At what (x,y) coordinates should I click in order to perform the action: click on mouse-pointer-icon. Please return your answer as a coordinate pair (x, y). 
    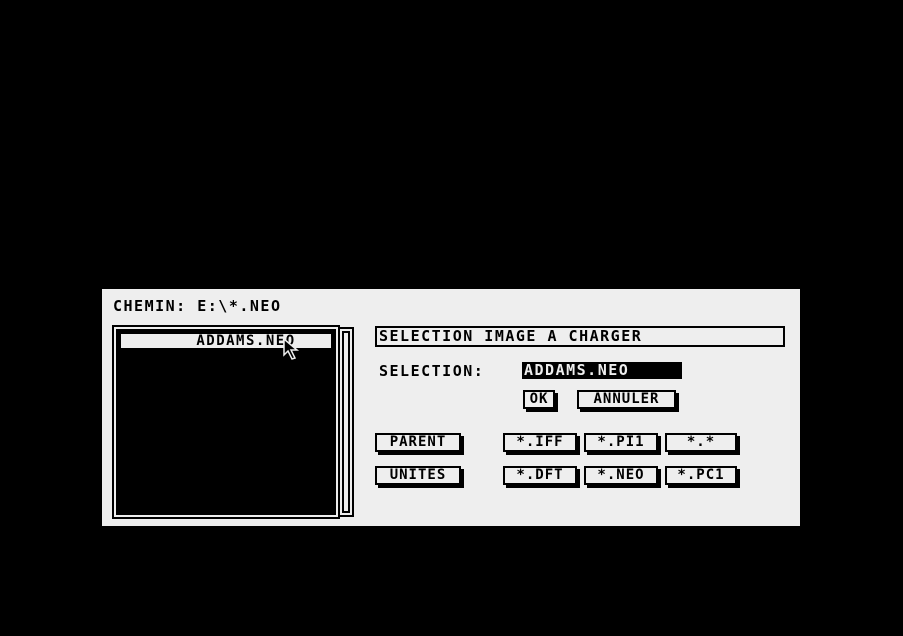
    Looking at the image, I should click on (291, 348).